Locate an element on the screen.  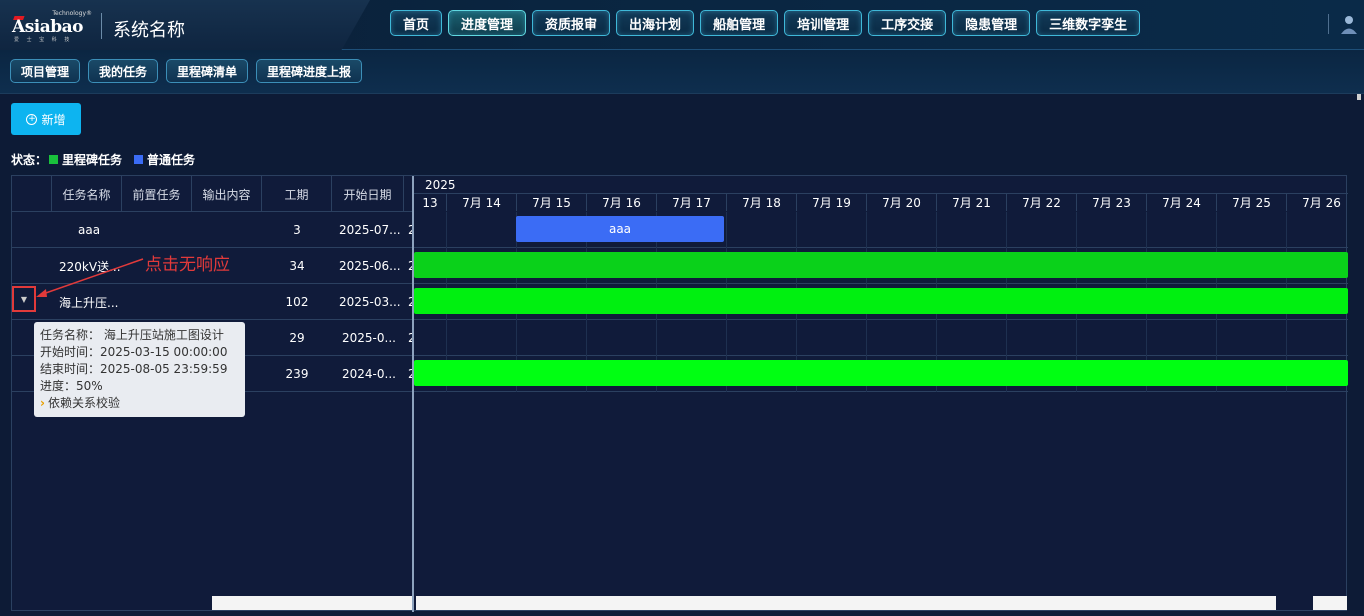
col-output: 输出内容 is located at coordinates (227, 194).